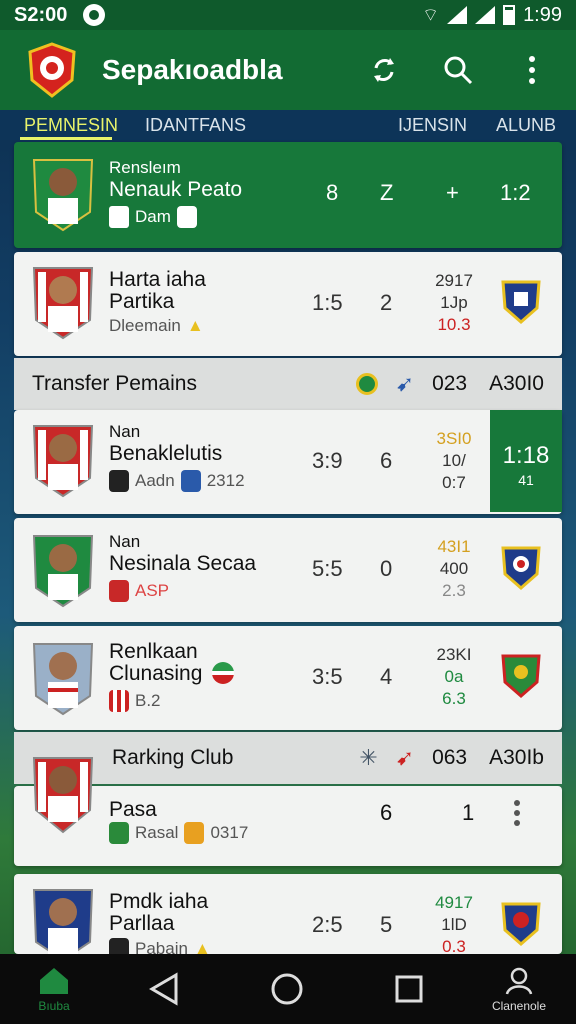 The image size is (576, 1024). I want to click on player-meta-label: Rasal, so click(157, 832).